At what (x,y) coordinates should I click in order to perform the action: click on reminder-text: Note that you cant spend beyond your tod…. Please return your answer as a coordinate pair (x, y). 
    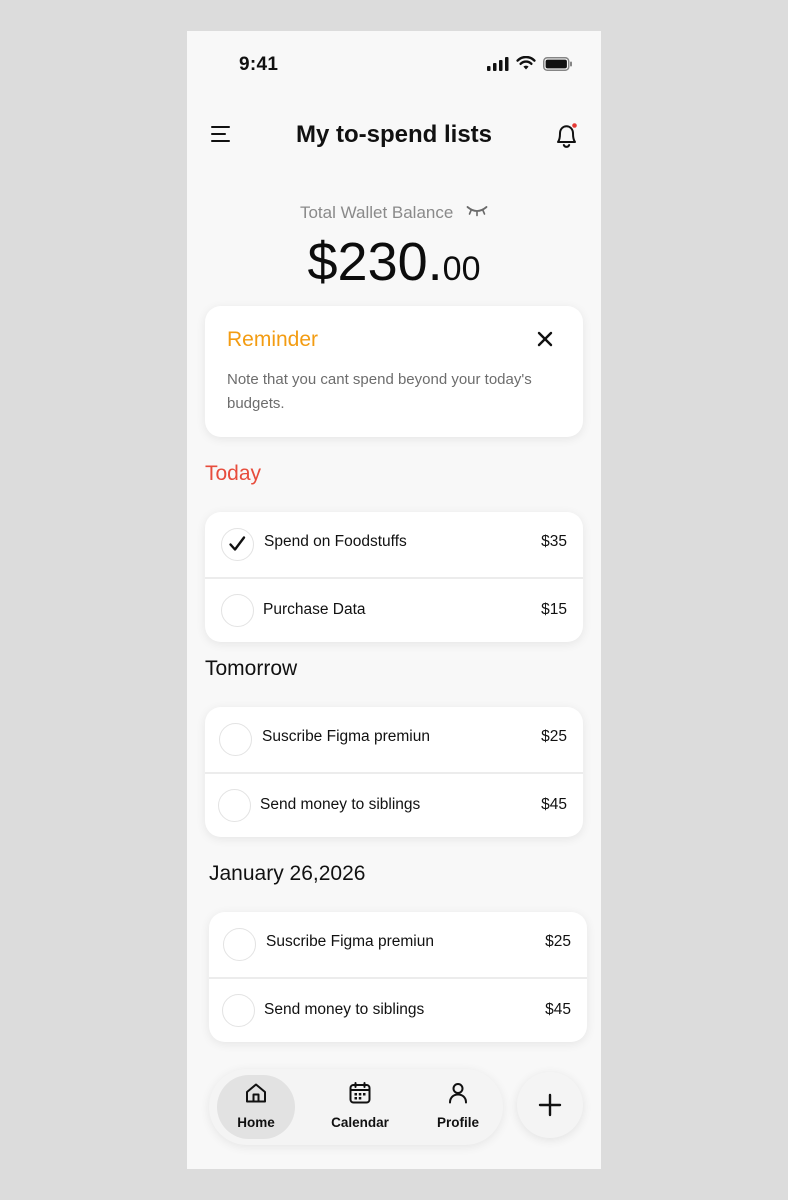
    Looking at the image, I should click on (379, 391).